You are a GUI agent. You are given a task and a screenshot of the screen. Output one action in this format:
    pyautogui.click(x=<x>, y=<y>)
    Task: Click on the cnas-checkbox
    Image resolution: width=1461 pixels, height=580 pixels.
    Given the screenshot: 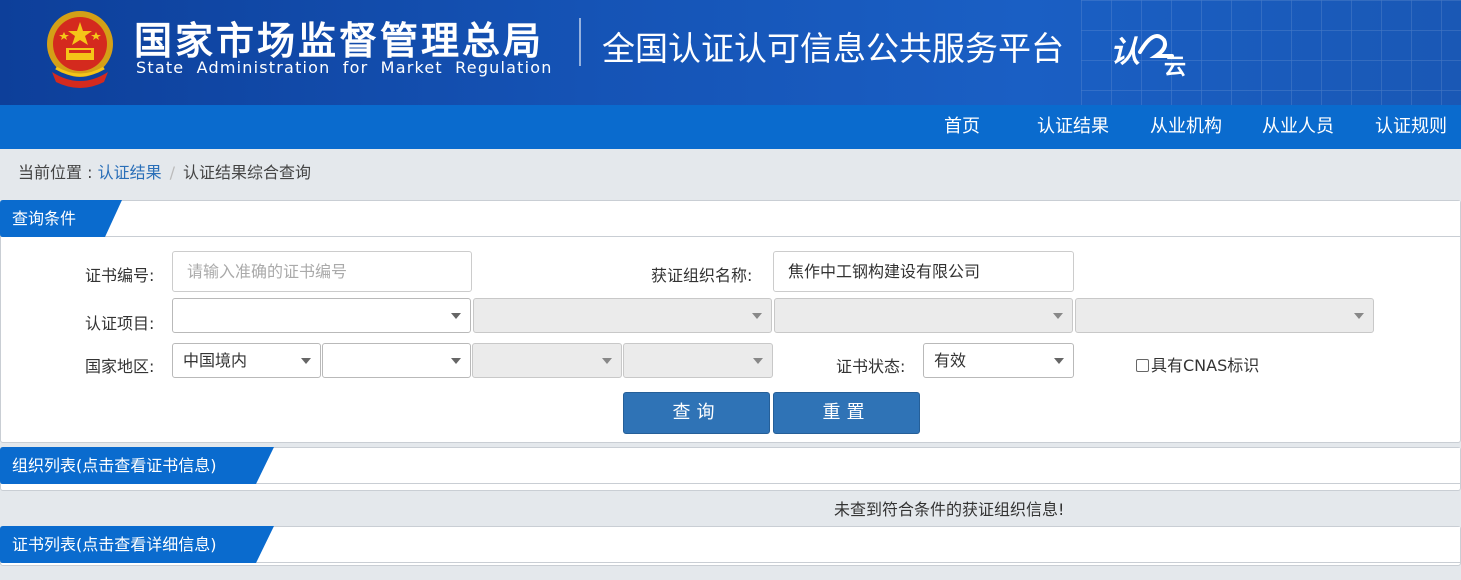 What is the action you would take?
    pyautogui.click(x=1142, y=365)
    